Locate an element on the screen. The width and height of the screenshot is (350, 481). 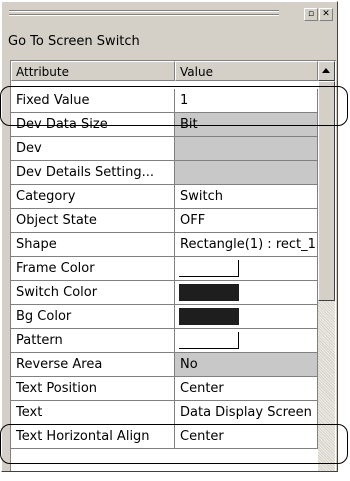
value-cell: OFF is located at coordinates (246, 221).